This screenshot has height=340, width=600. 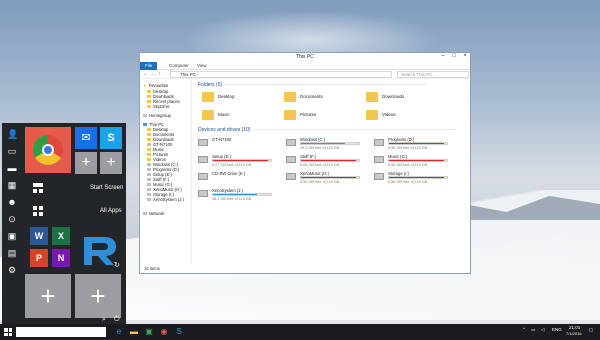 What do you see at coordinates (86, 138) in the screenshot?
I see `mail-tile: ✉` at bounding box center [86, 138].